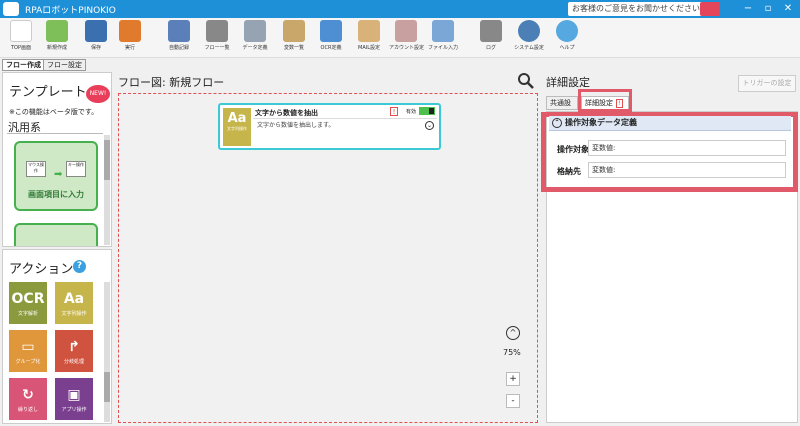  What do you see at coordinates (107, 160) in the screenshot?
I see `template-scroll-thumb` at bounding box center [107, 160].